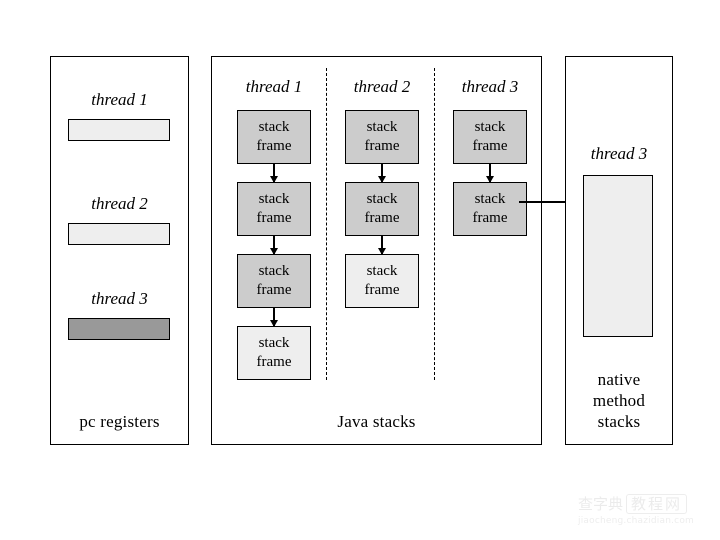  What do you see at coordinates (601, 504) in the screenshot?
I see `watermark-brand-text: 查字典` at bounding box center [601, 504].